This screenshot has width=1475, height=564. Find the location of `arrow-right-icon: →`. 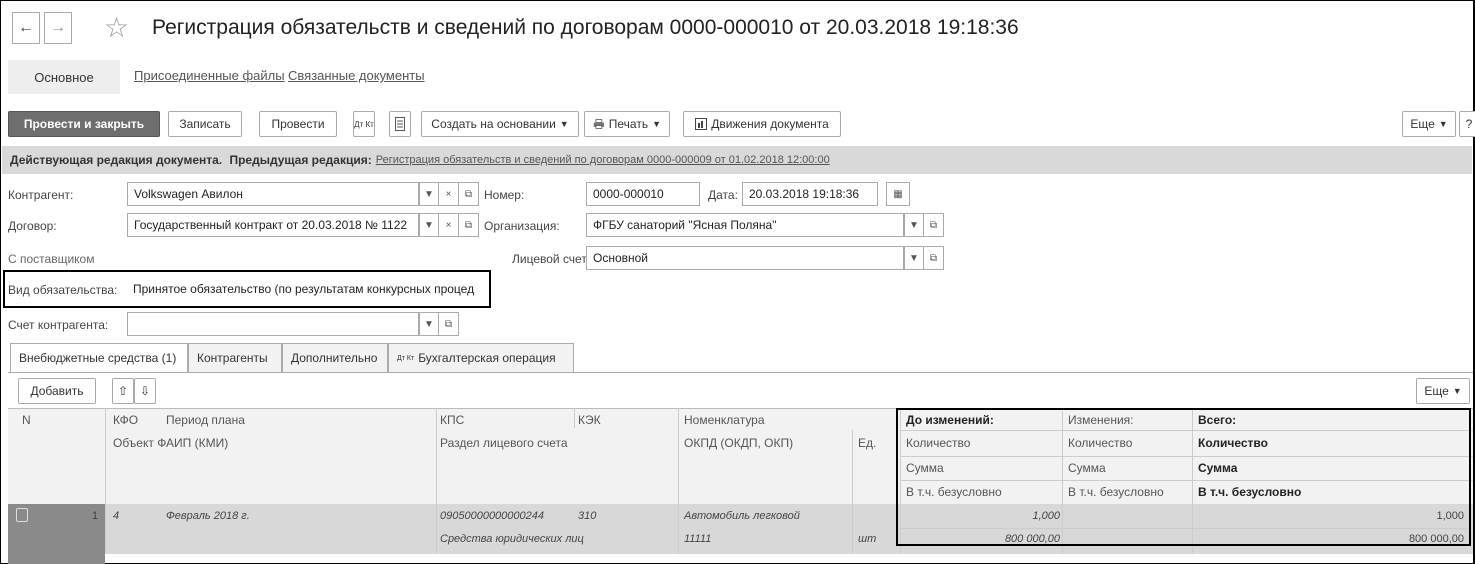

arrow-right-icon: → is located at coordinates (58, 27).